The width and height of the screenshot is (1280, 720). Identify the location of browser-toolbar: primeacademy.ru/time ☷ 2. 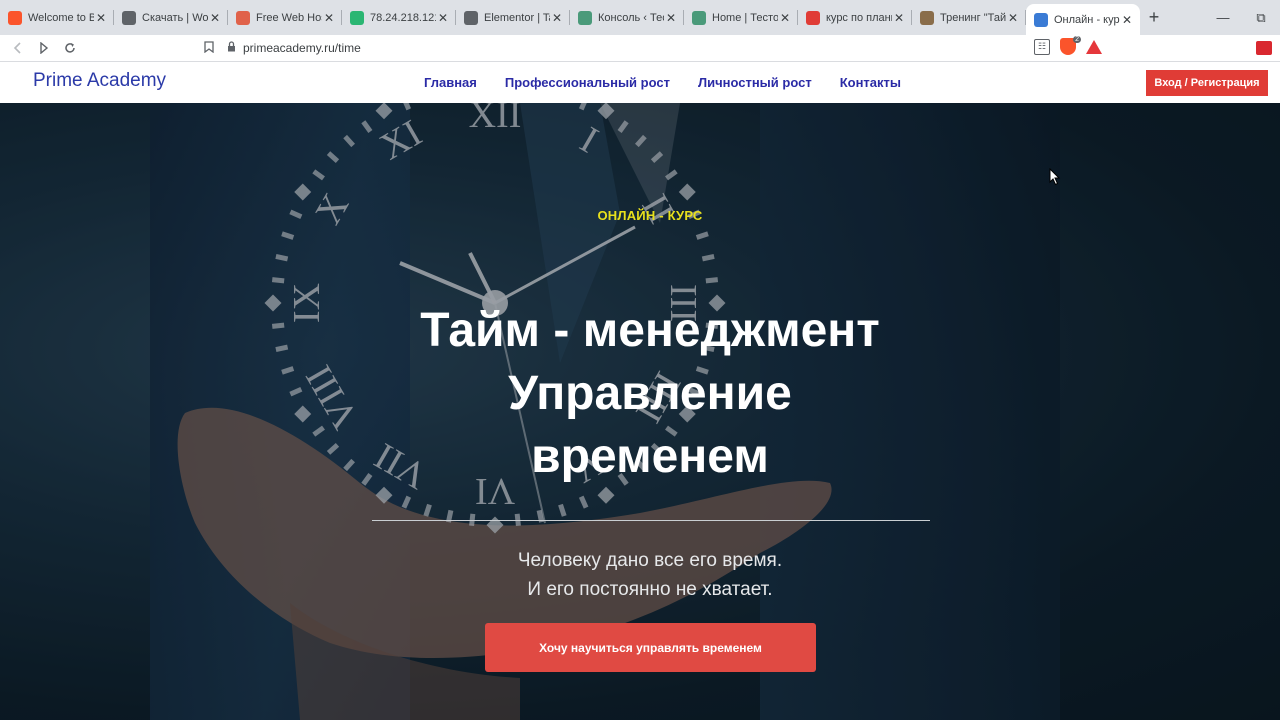
(640, 48).